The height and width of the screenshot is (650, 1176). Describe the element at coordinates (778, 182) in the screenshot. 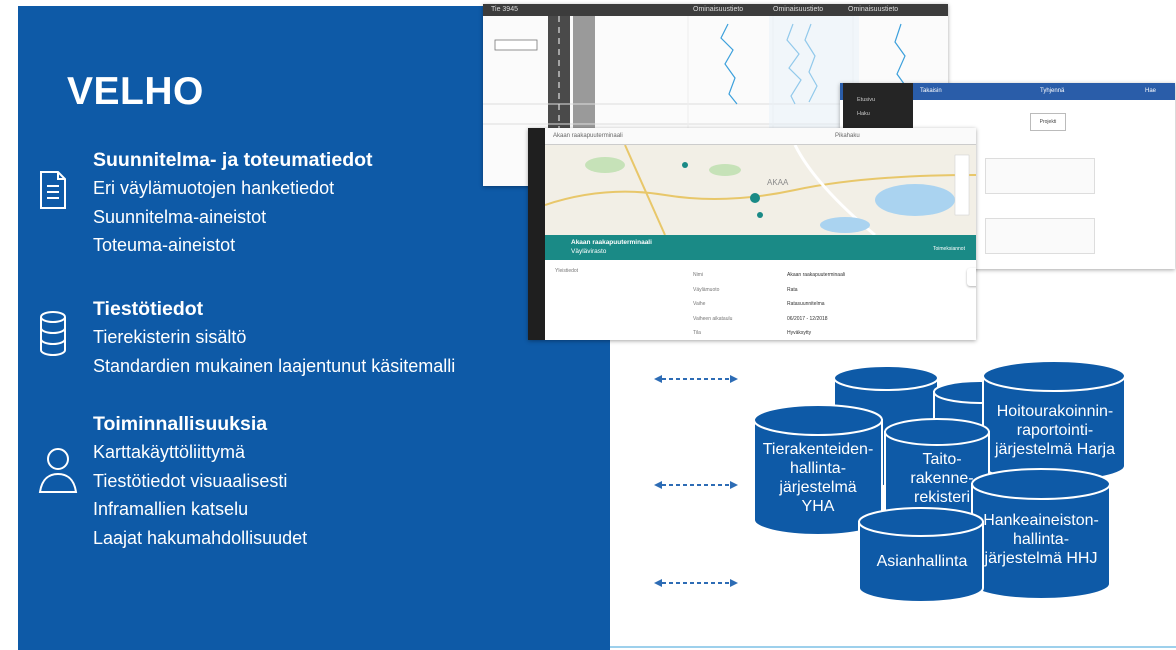

I see `map-city-label: AKAA` at that location.